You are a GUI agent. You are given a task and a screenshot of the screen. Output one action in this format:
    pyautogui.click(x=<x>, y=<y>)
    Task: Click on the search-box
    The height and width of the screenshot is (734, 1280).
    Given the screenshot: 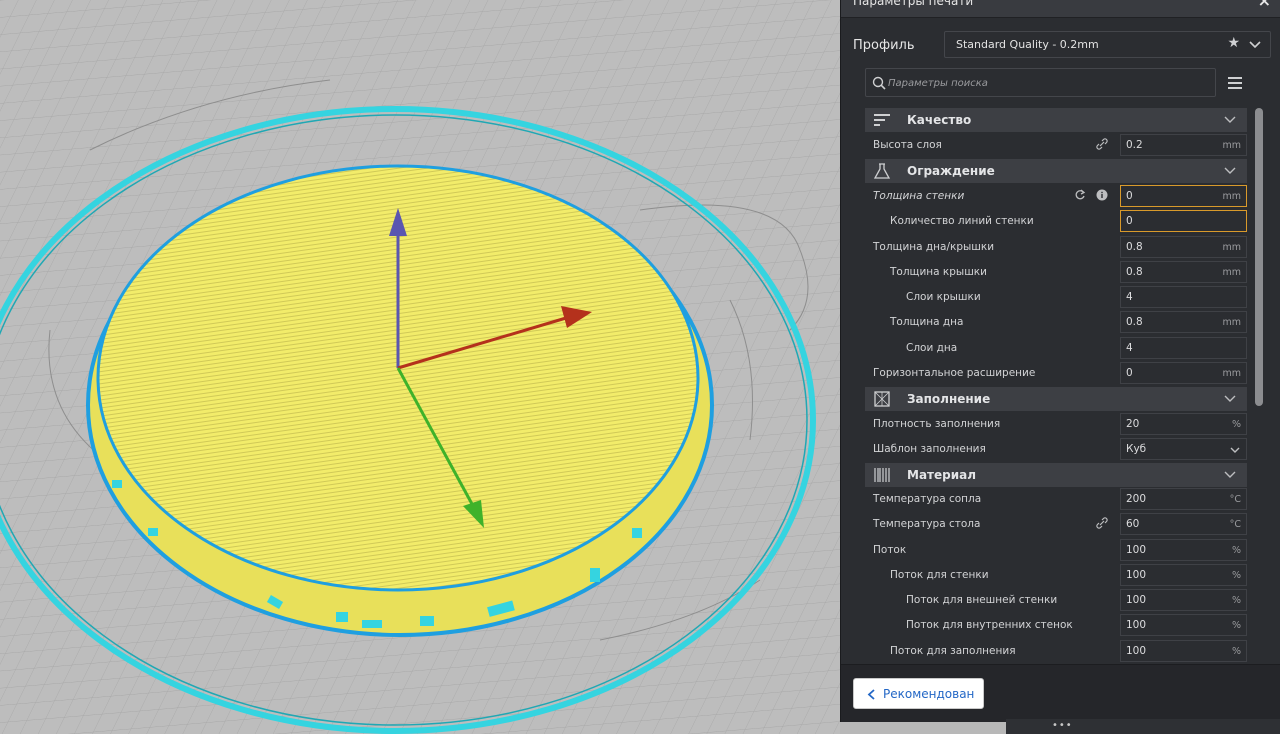 What is the action you would take?
    pyautogui.click(x=1040, y=82)
    